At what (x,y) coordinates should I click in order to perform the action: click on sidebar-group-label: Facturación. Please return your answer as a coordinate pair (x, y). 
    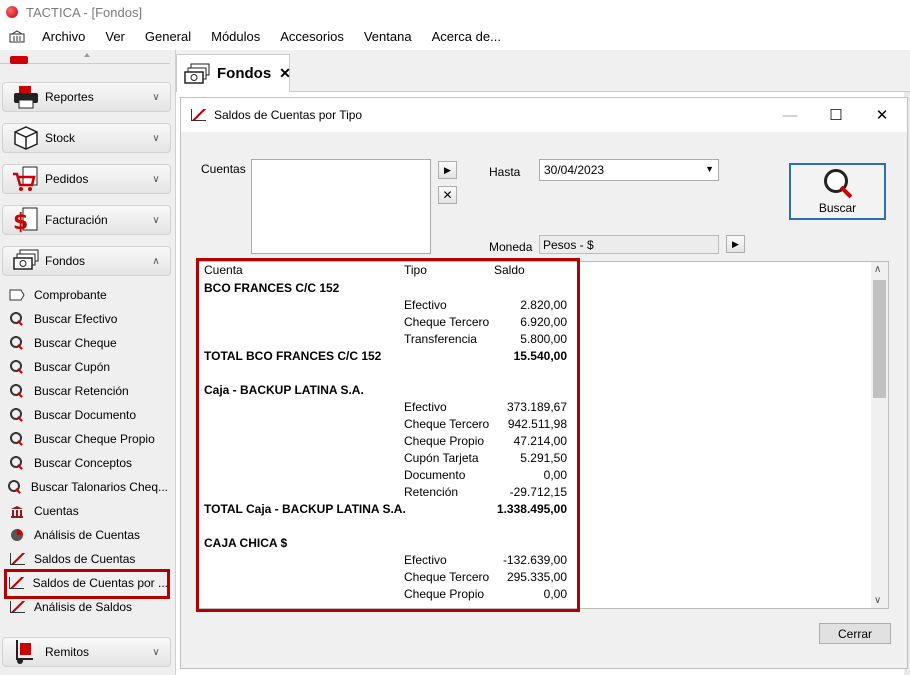
    Looking at the image, I should click on (76, 220).